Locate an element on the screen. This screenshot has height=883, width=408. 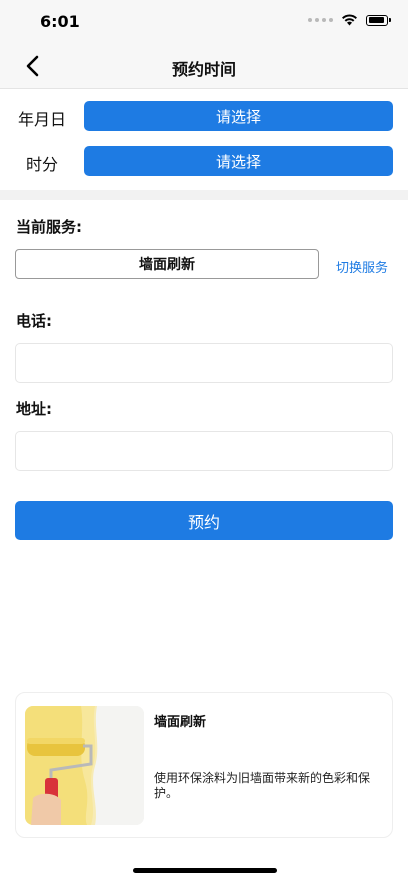
wifi-icon is located at coordinates (349, 20).